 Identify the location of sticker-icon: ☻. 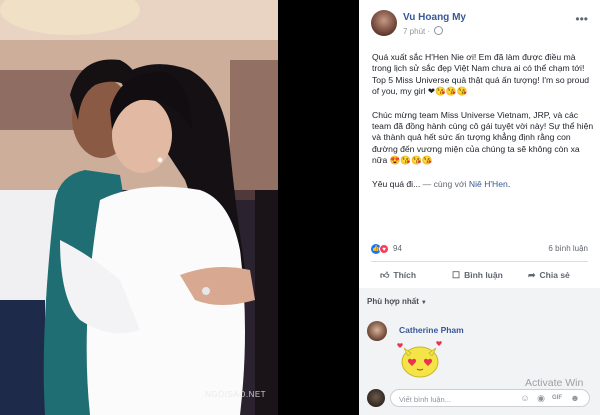
(575, 398).